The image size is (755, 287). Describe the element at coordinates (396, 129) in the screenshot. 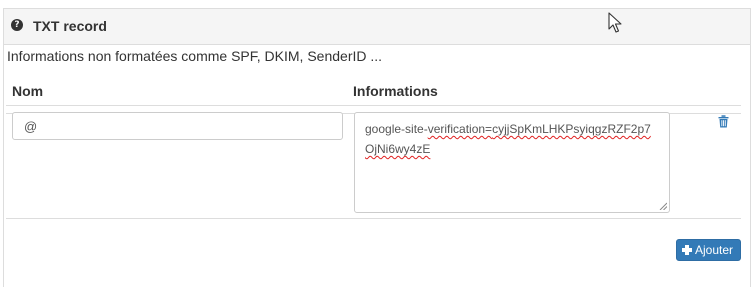

I see `info-text-prefix: google-site-` at that location.